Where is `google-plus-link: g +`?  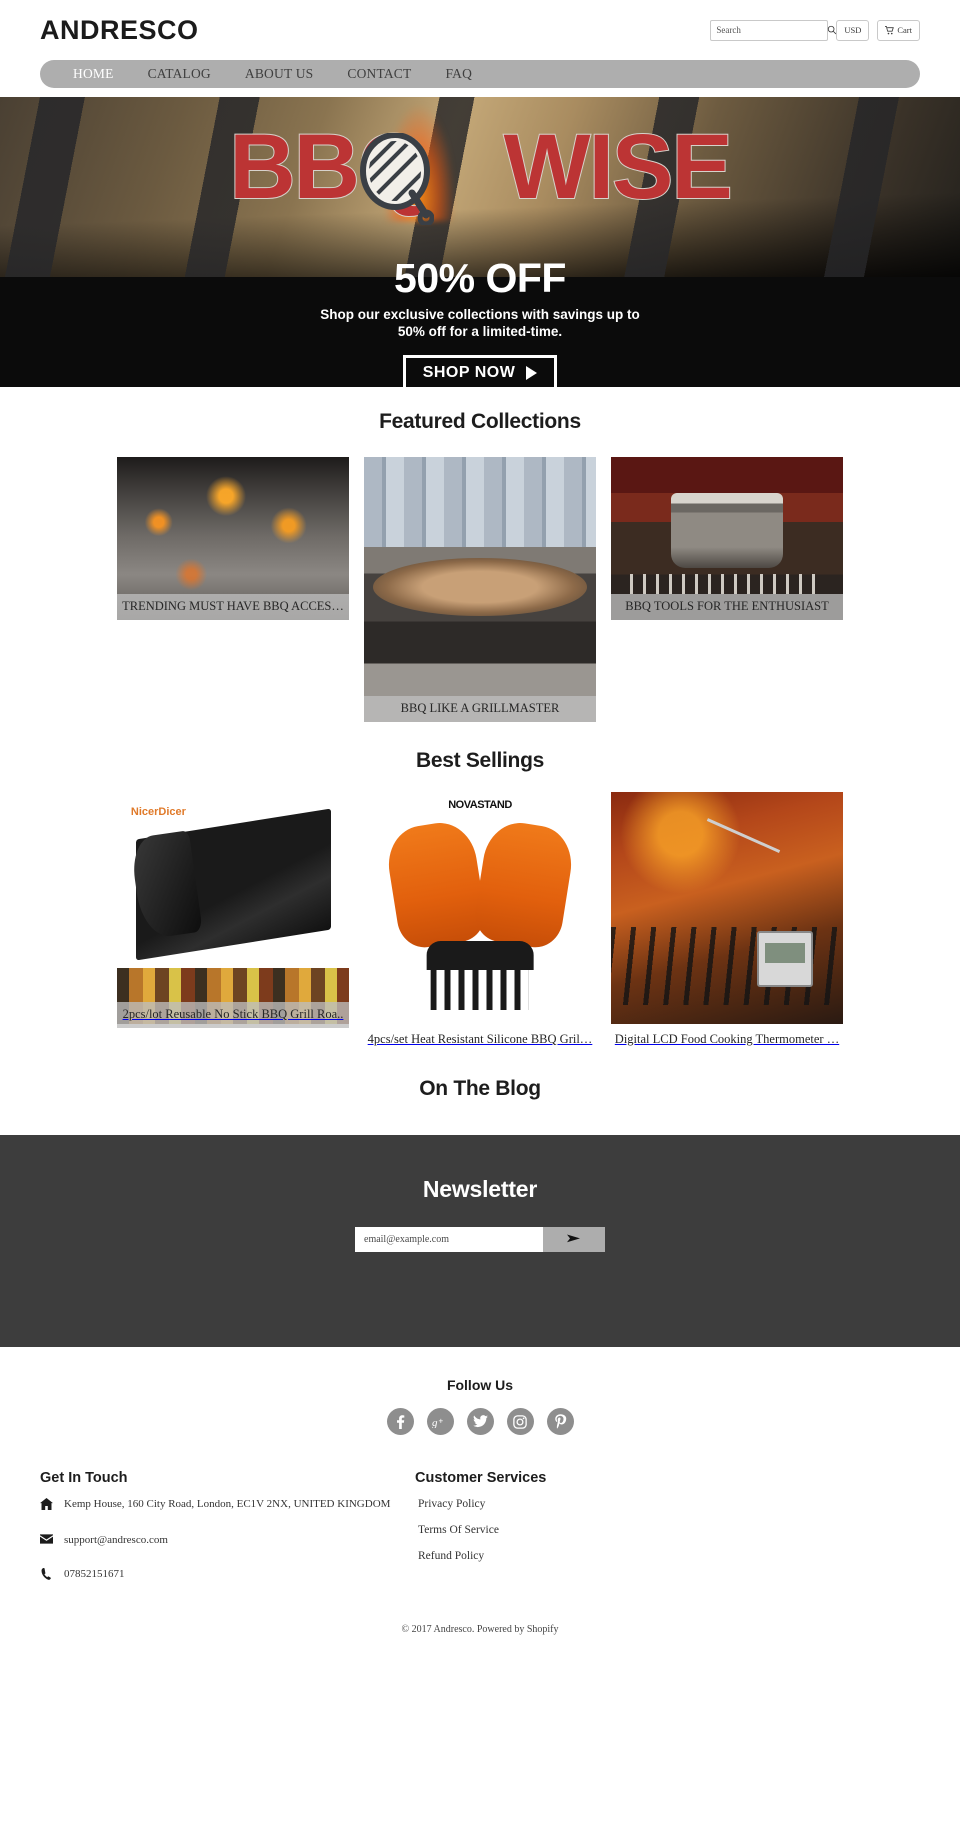
google-plus-link: g + is located at coordinates (440, 1421).